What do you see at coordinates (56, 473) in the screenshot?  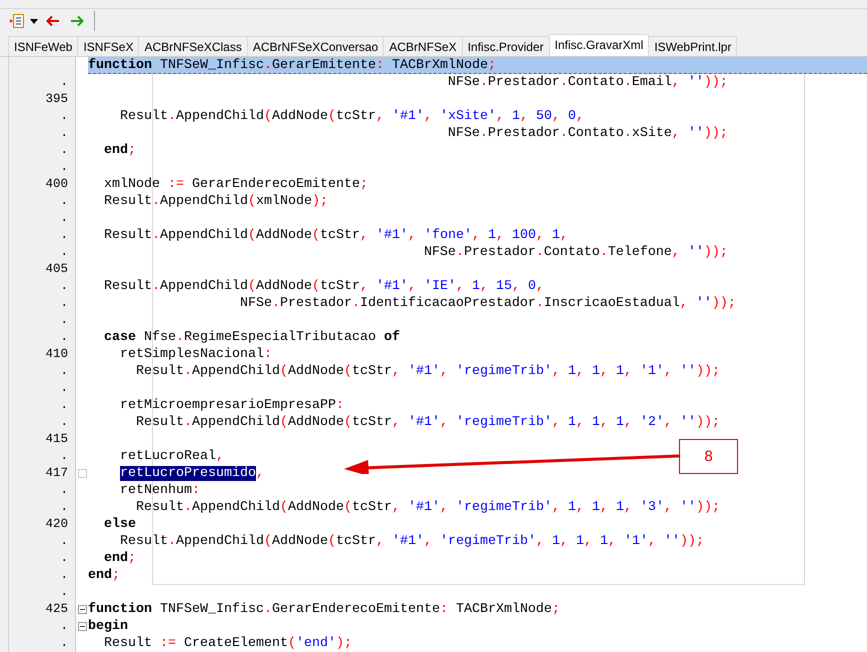 I see `line-number: 417` at bounding box center [56, 473].